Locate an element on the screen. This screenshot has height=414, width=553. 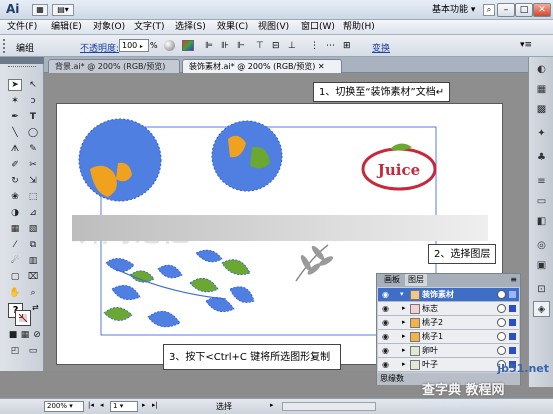
menu-select: 选择(S) is located at coordinates (190, 27).